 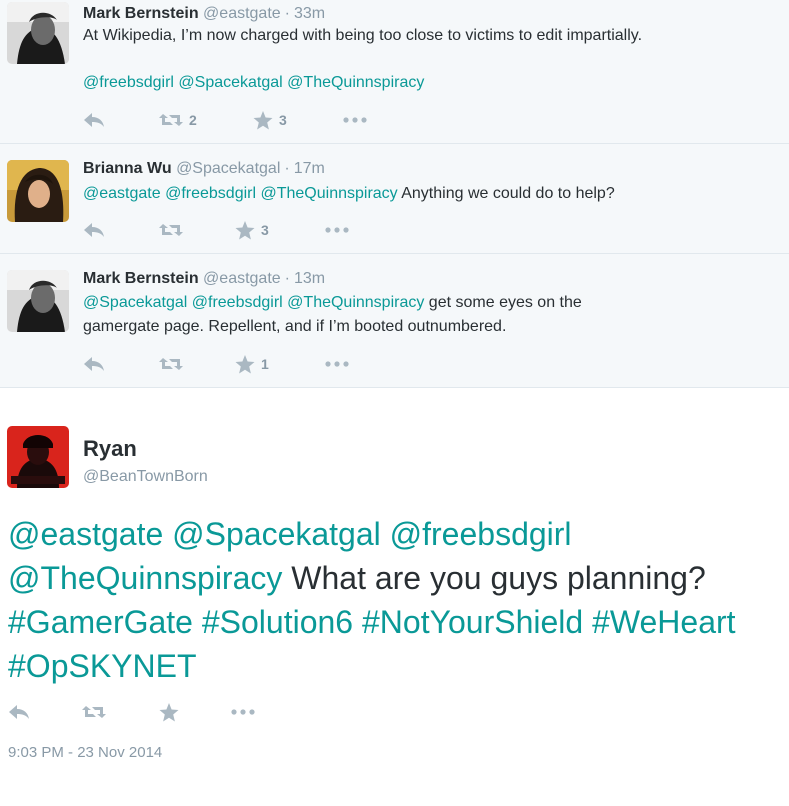 What do you see at coordinates (309, 168) in the screenshot?
I see `tweet-time: 17m` at bounding box center [309, 168].